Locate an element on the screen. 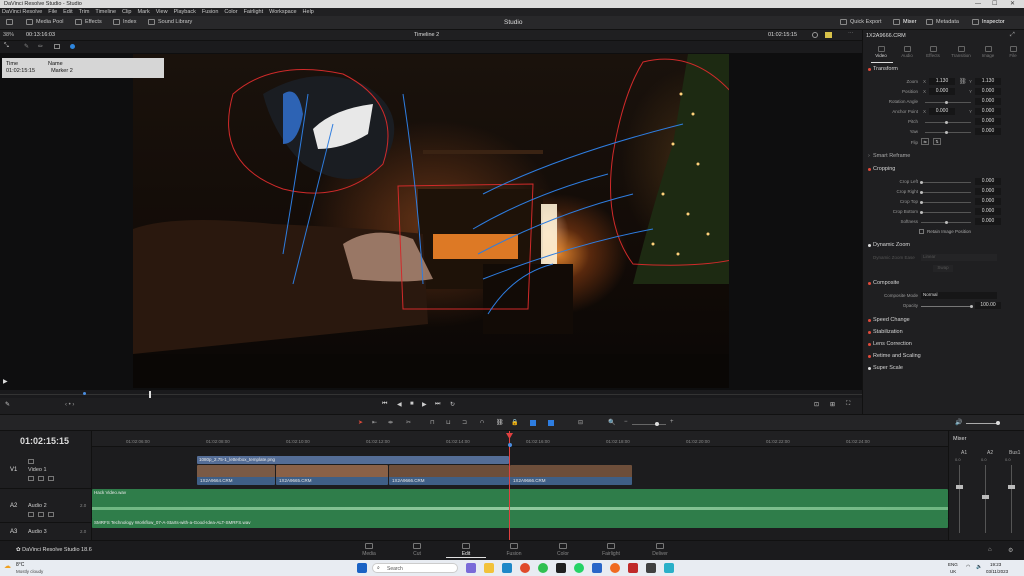 The image size is (1024, 576). menu-item: View is located at coordinates (162, 12).